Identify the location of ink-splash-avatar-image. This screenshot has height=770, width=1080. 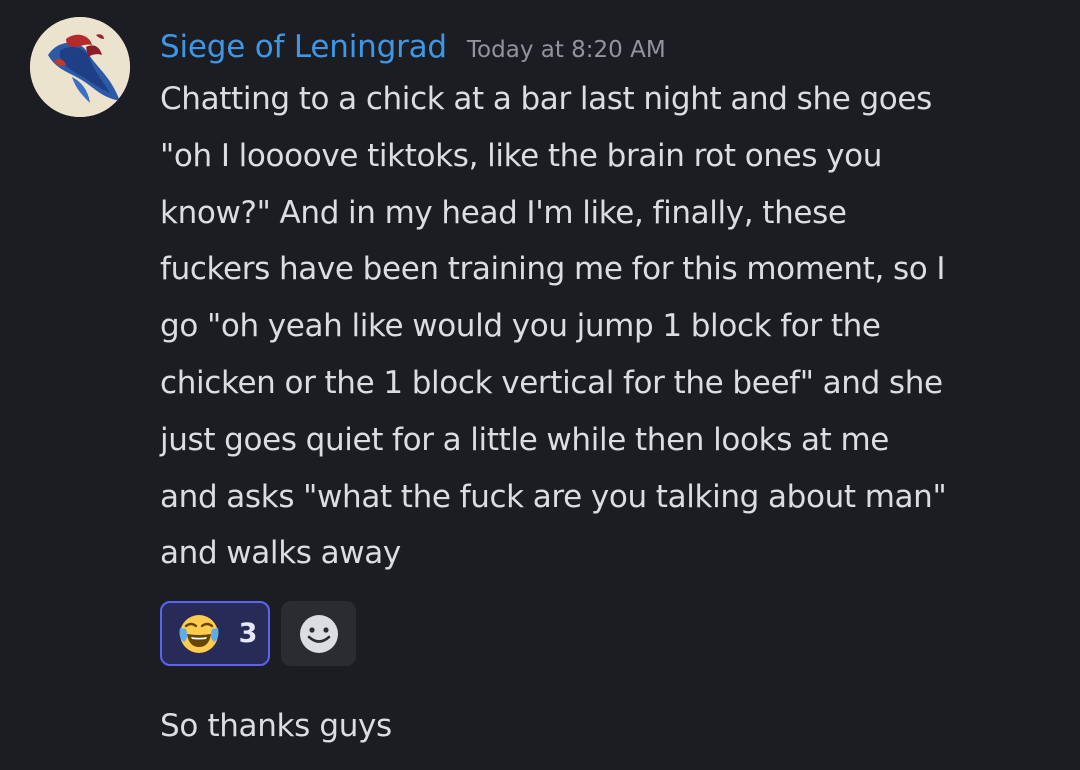
(80, 67).